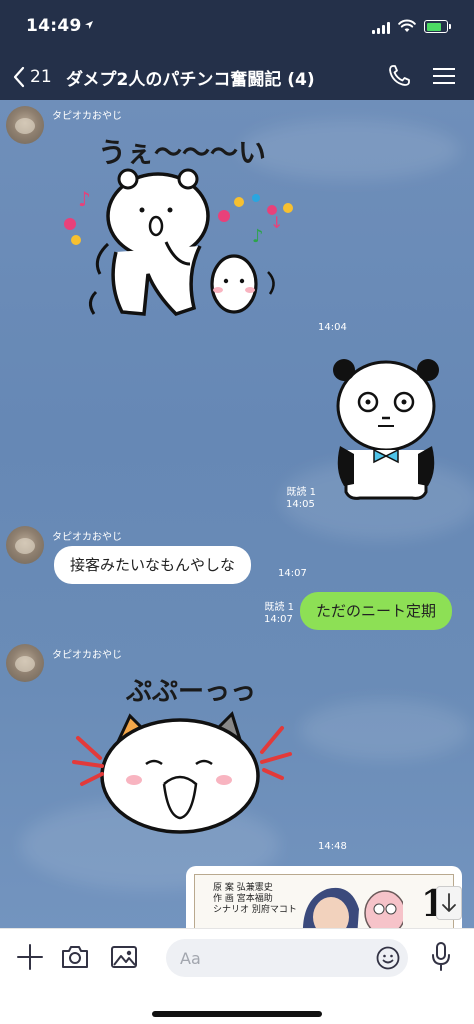 This screenshot has height=1024, width=474. What do you see at coordinates (243, 888) in the screenshot?
I see `credit-line: 原 案 弘兼憲史` at bounding box center [243, 888].